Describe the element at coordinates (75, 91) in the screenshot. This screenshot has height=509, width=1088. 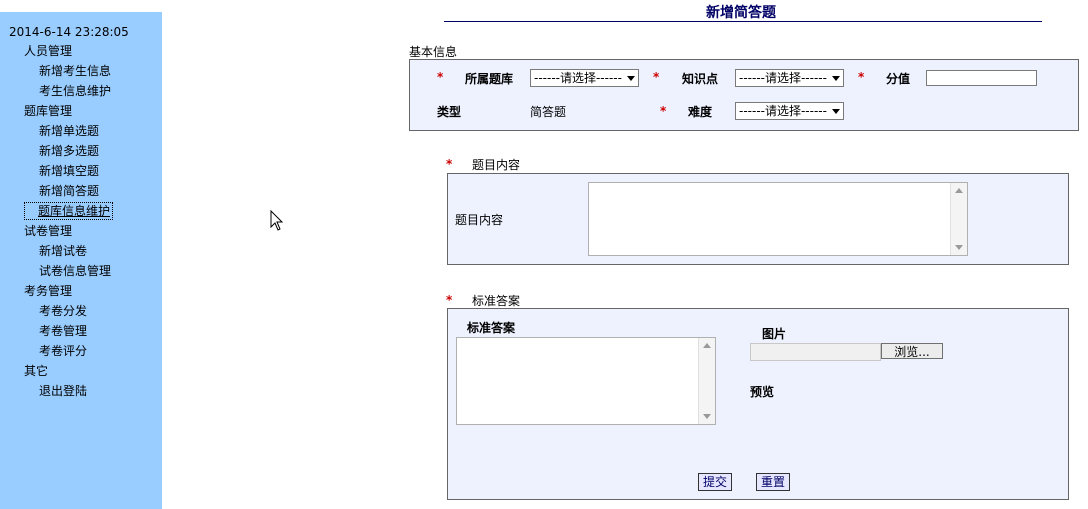
I see `nav-examinee-maintenance: 考生信息维护` at that location.